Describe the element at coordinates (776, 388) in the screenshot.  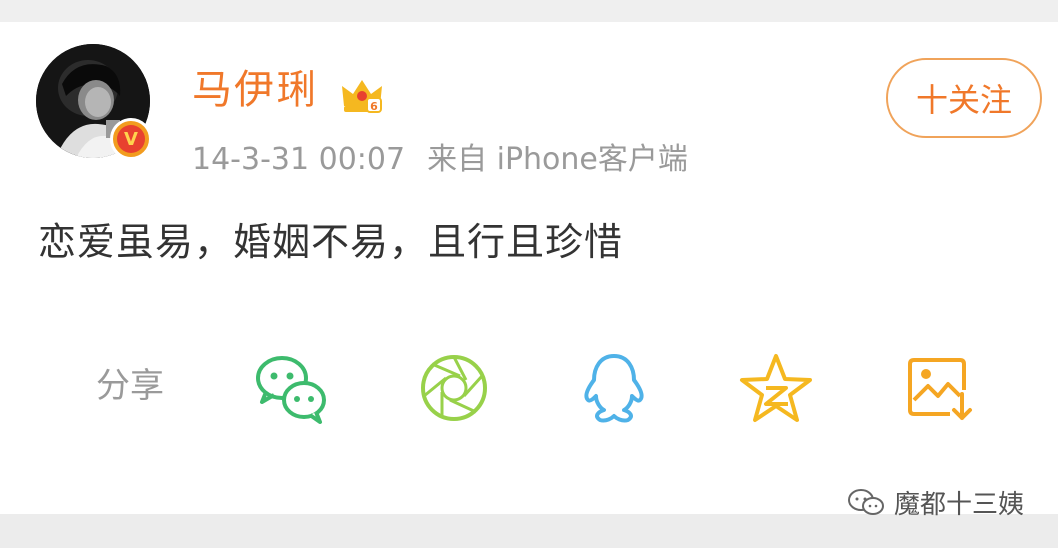
I see `qzone-icon` at that location.